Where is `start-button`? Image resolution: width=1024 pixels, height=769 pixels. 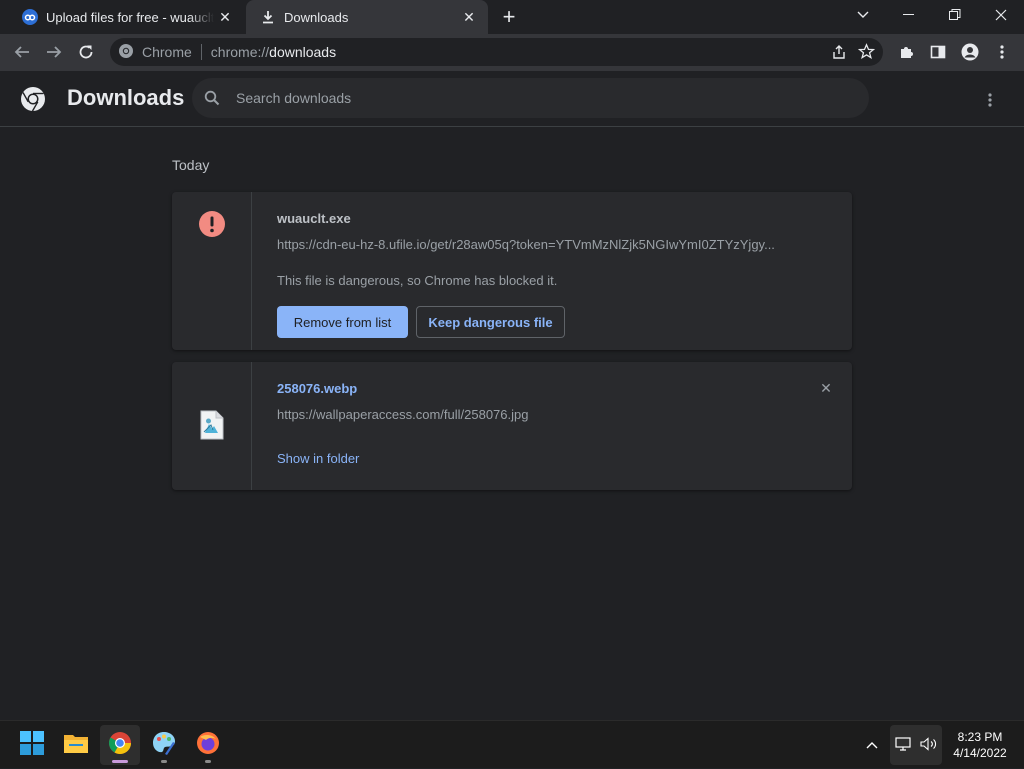 start-button is located at coordinates (32, 745).